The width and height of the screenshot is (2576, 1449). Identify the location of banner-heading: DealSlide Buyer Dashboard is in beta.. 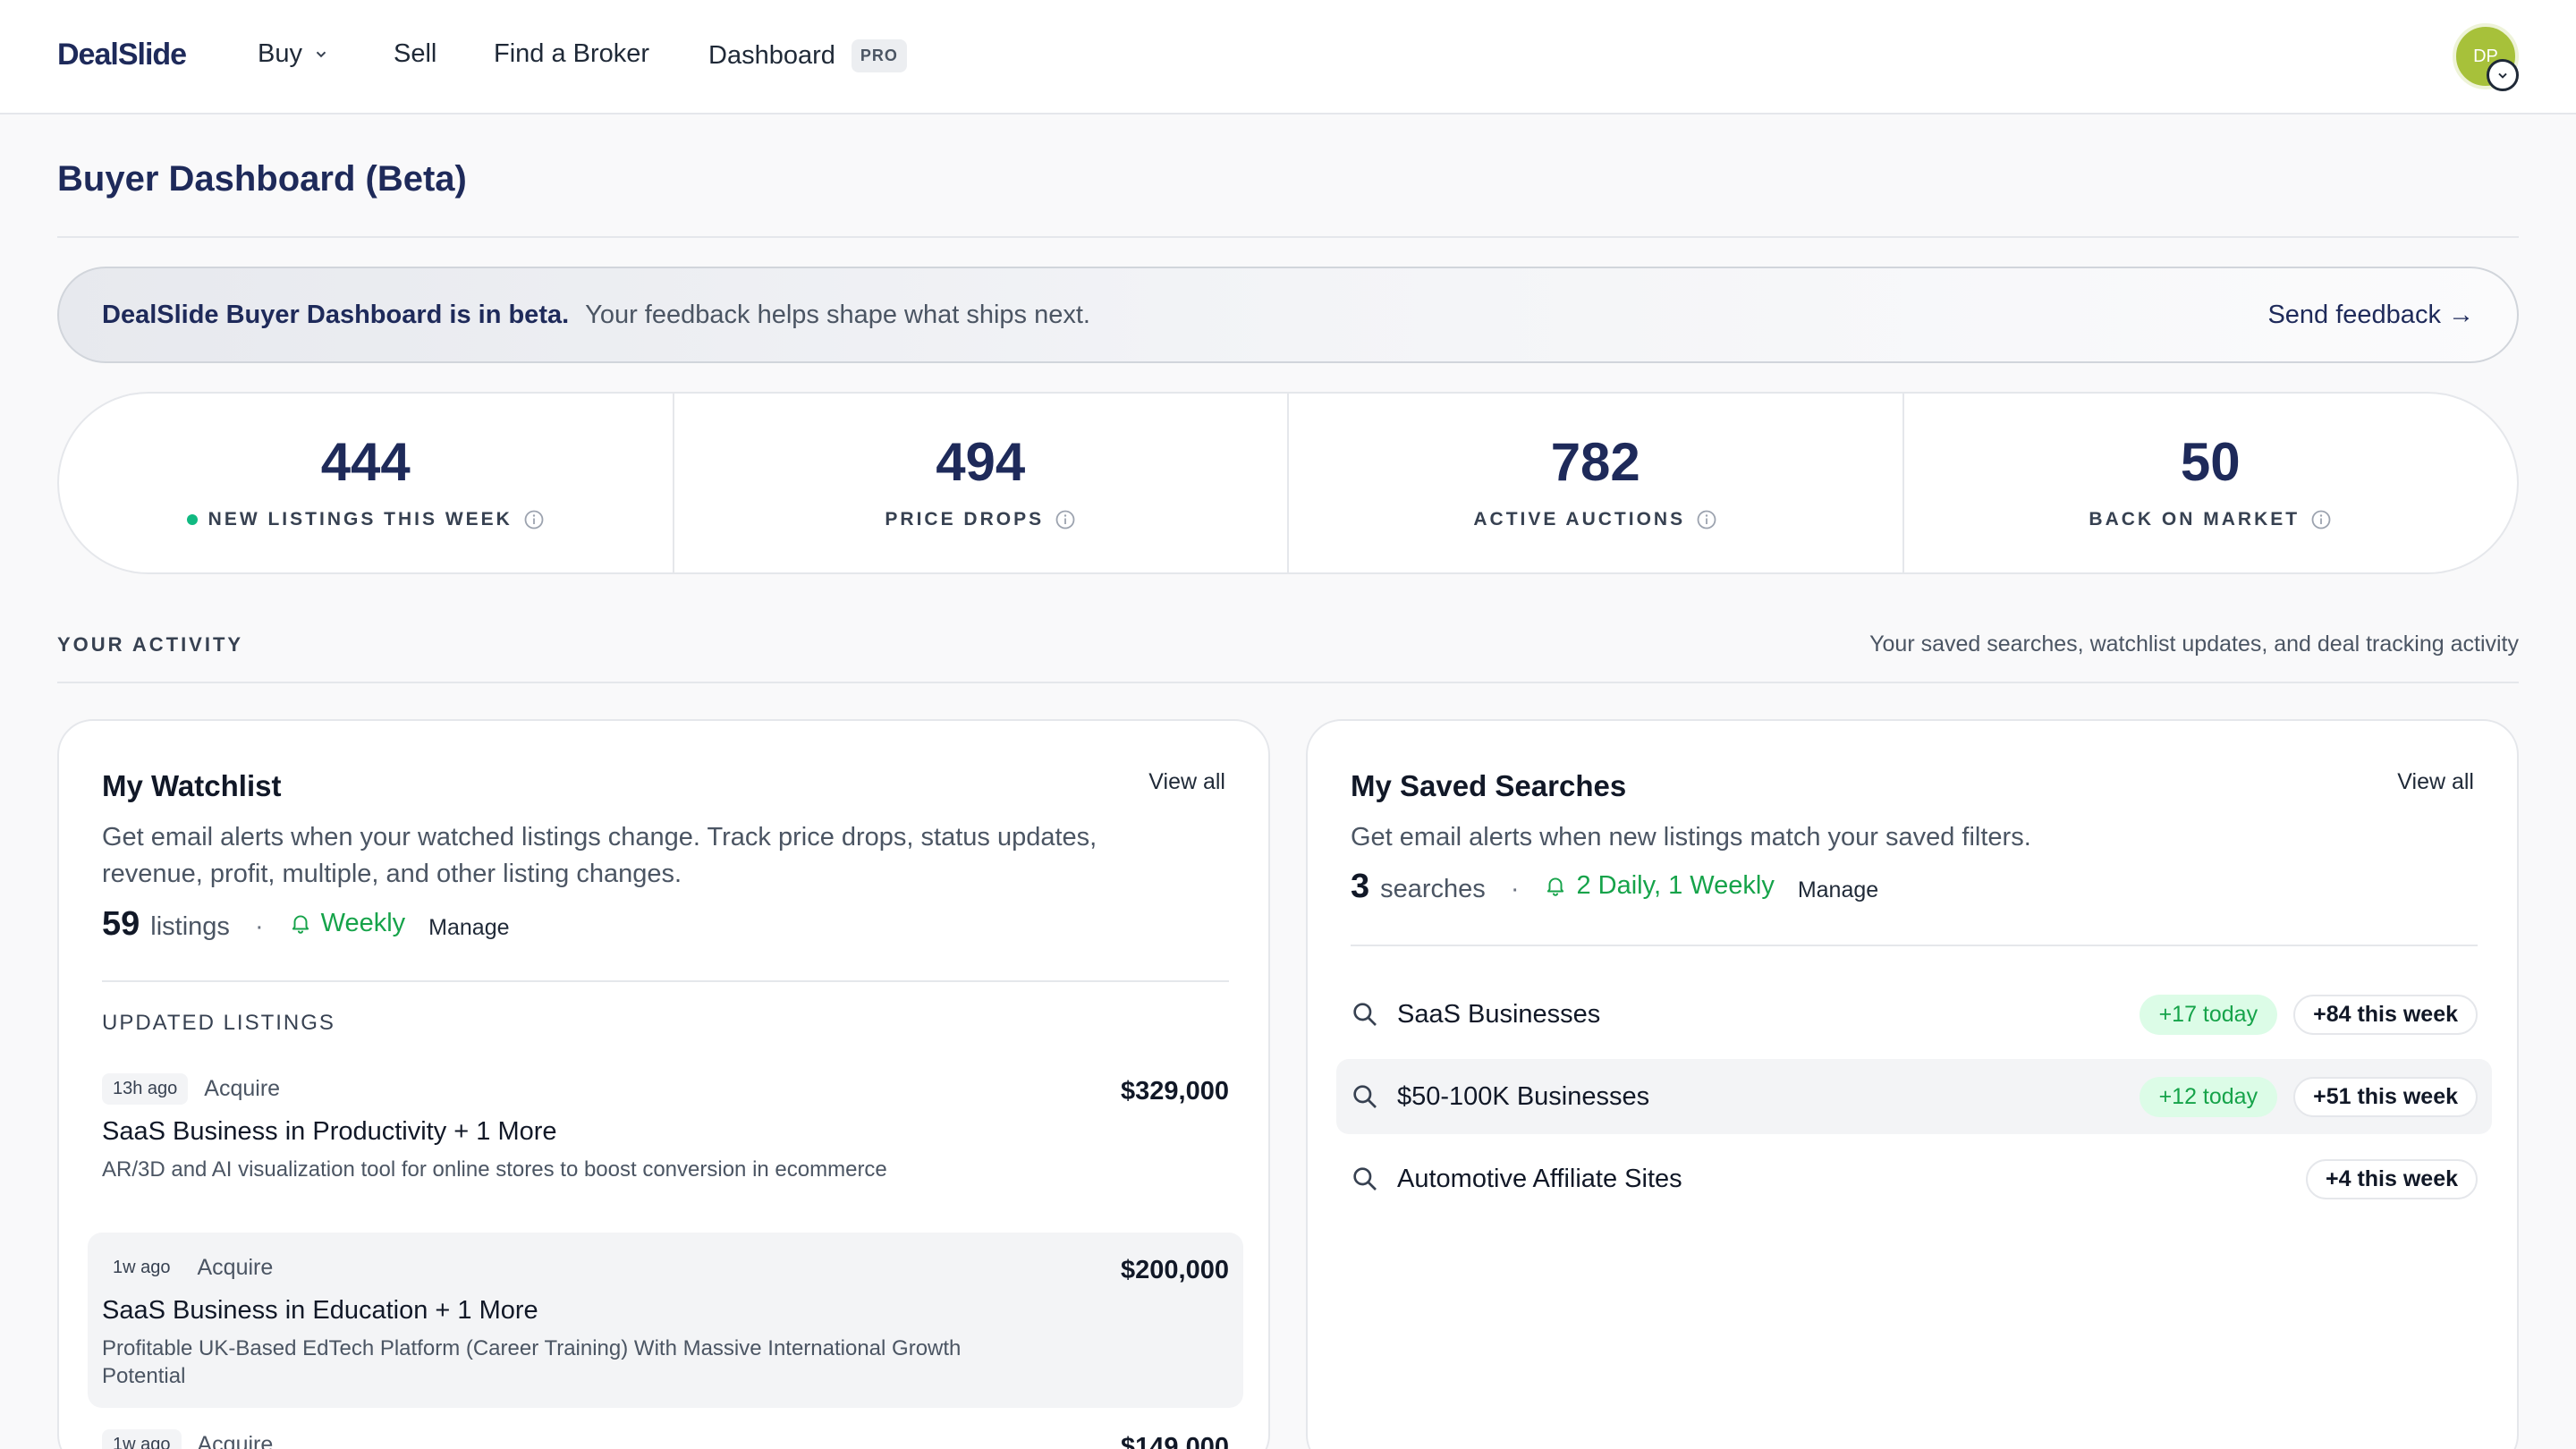
(336, 314).